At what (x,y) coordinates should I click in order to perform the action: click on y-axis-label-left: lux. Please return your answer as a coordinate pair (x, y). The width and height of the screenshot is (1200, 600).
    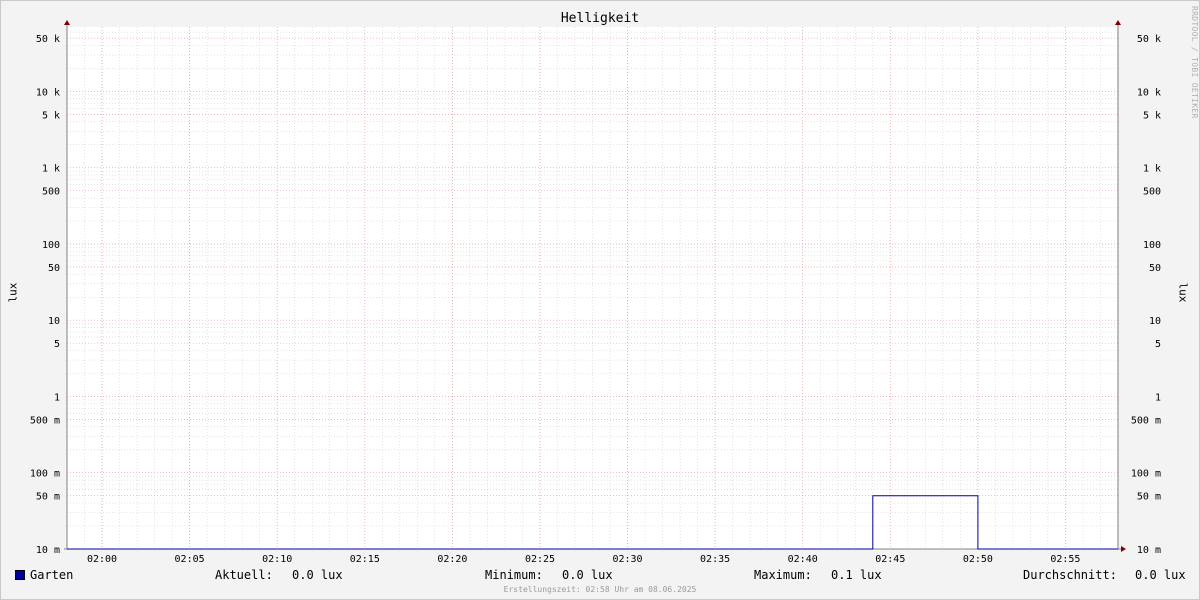
    Looking at the image, I should click on (13, 292).